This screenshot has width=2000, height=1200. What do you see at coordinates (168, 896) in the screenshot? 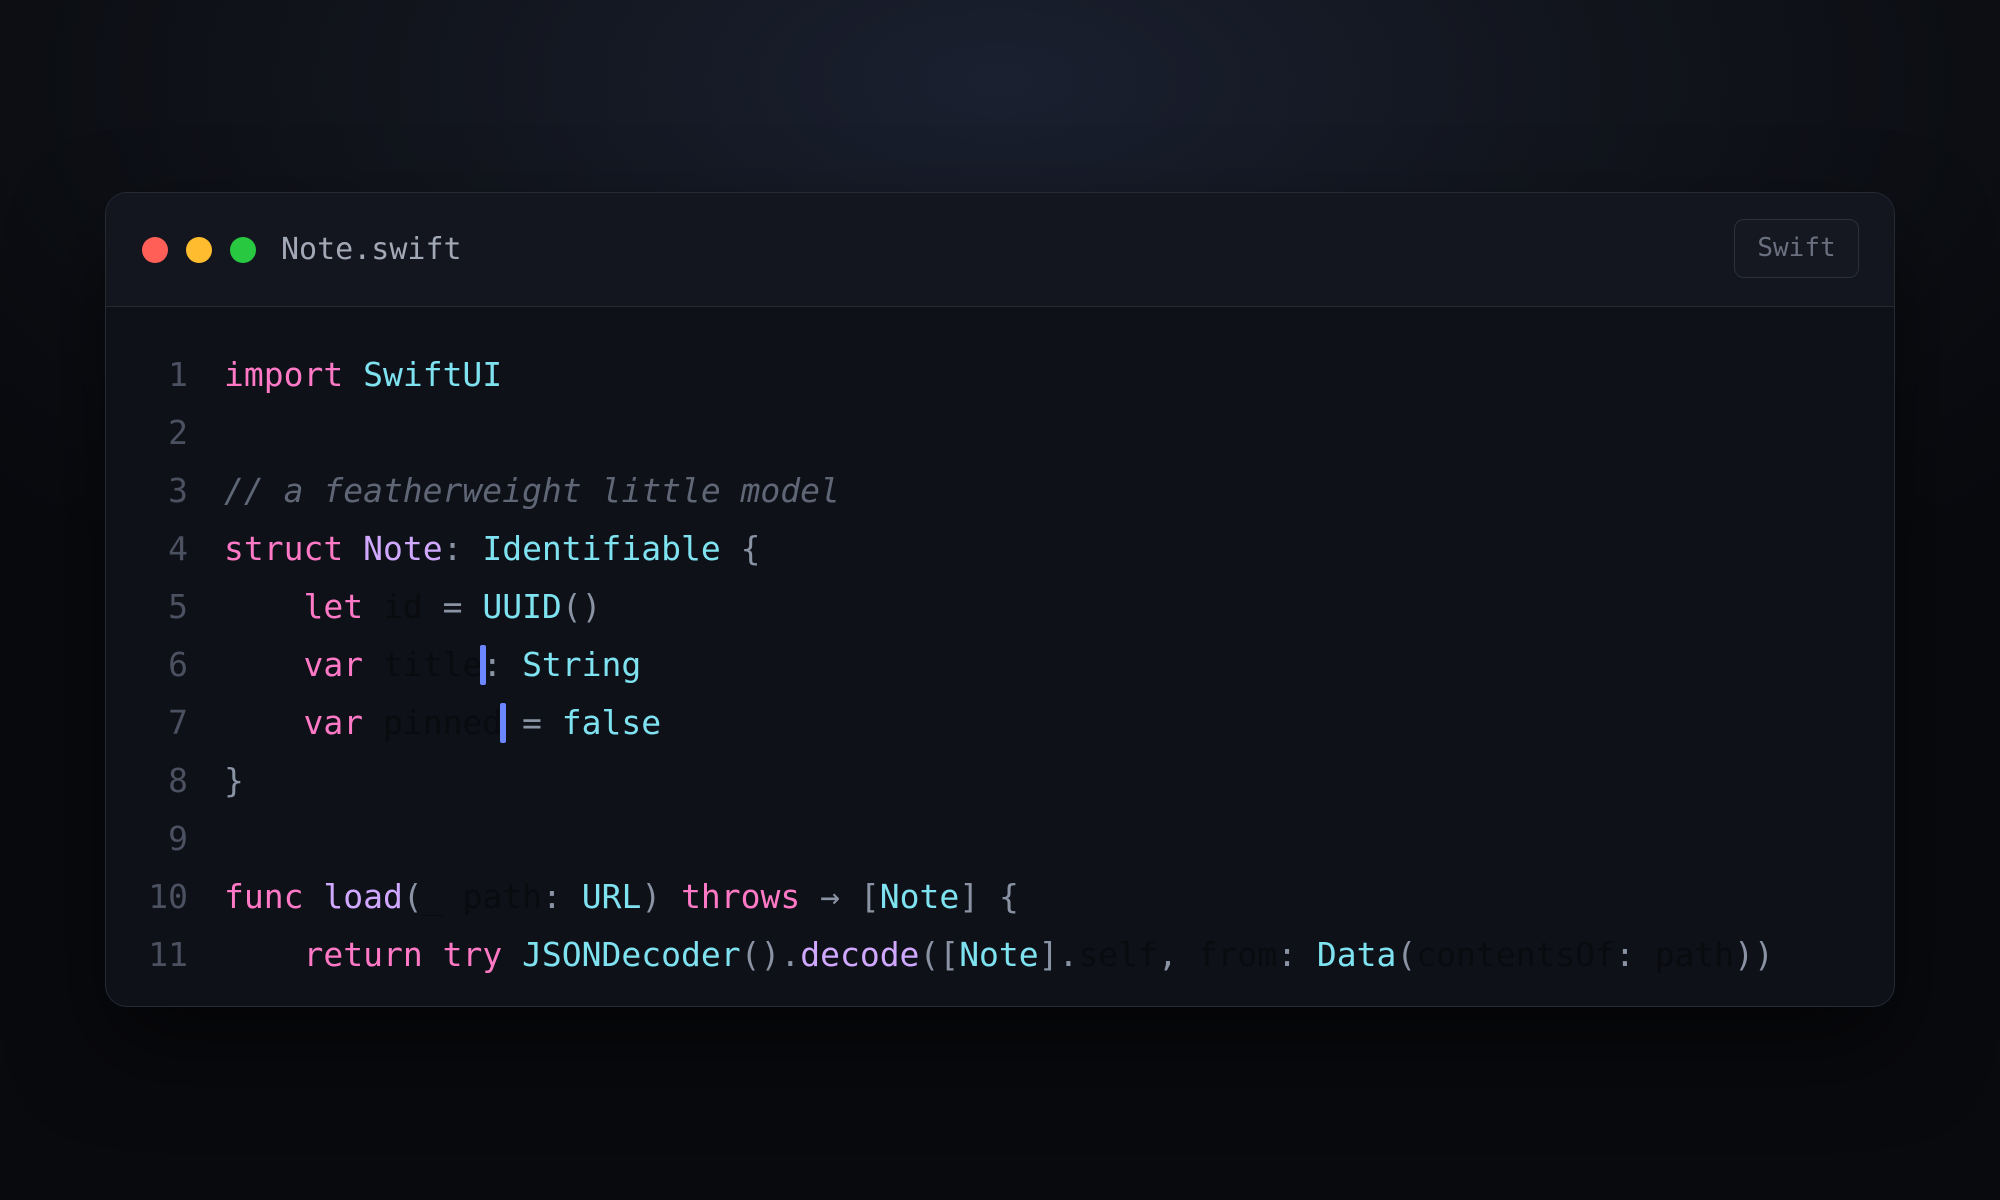
I see `line-number: 10` at bounding box center [168, 896].